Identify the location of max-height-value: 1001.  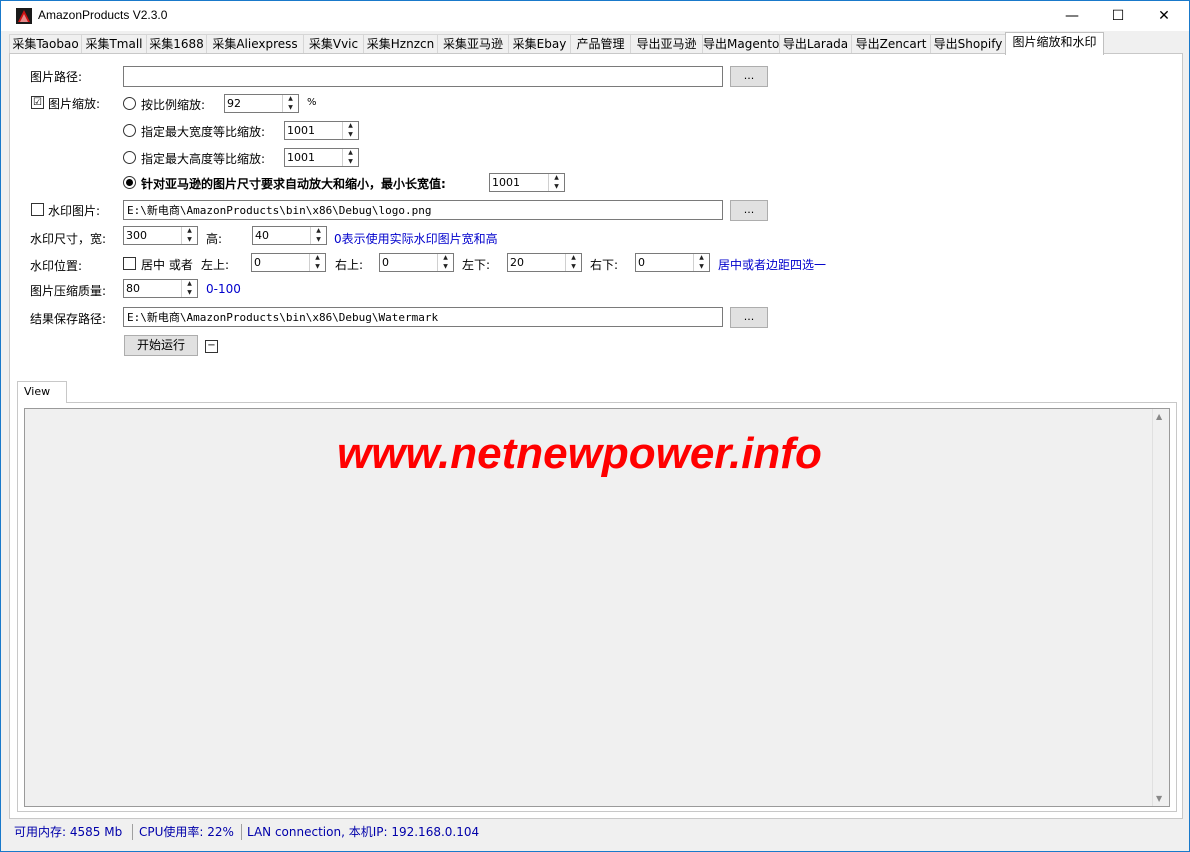
(301, 157).